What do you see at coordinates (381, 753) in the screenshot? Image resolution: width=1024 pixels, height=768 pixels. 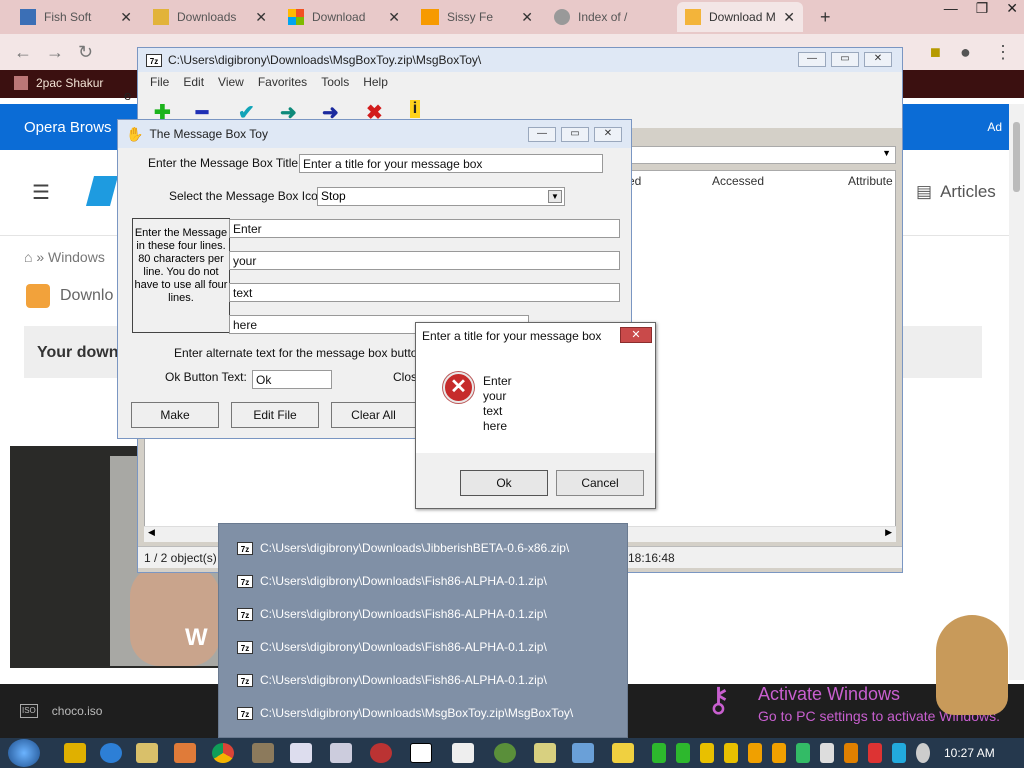 I see `antivirus-icon` at bounding box center [381, 753].